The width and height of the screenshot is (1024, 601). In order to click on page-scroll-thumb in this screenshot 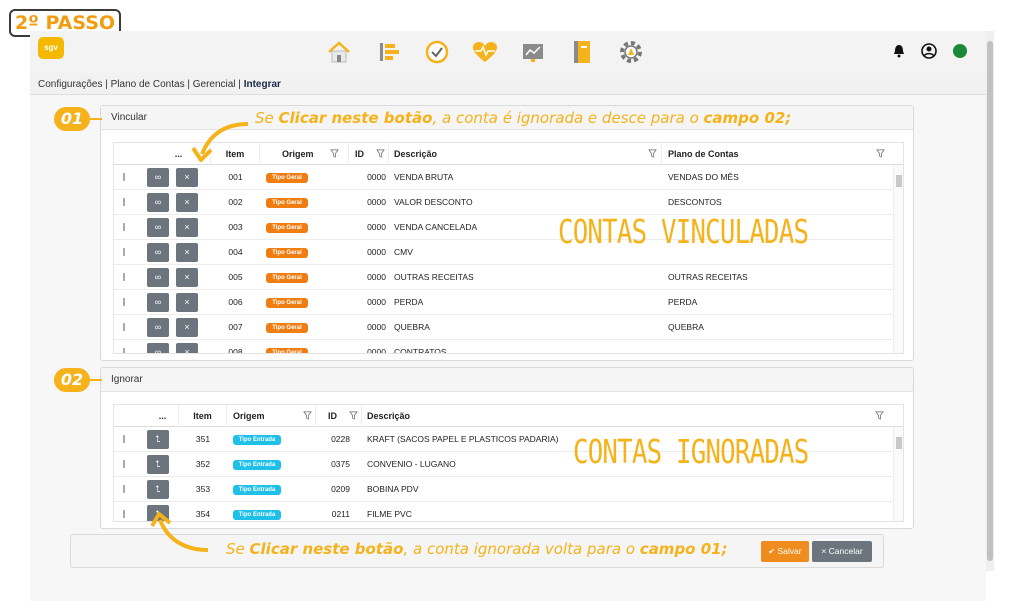, I will do `click(990, 301)`.